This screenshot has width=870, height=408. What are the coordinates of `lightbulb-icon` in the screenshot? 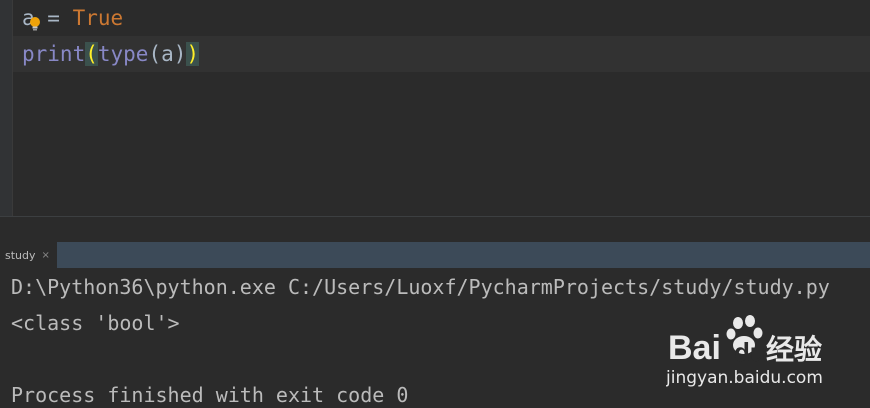 It's located at (35, 24).